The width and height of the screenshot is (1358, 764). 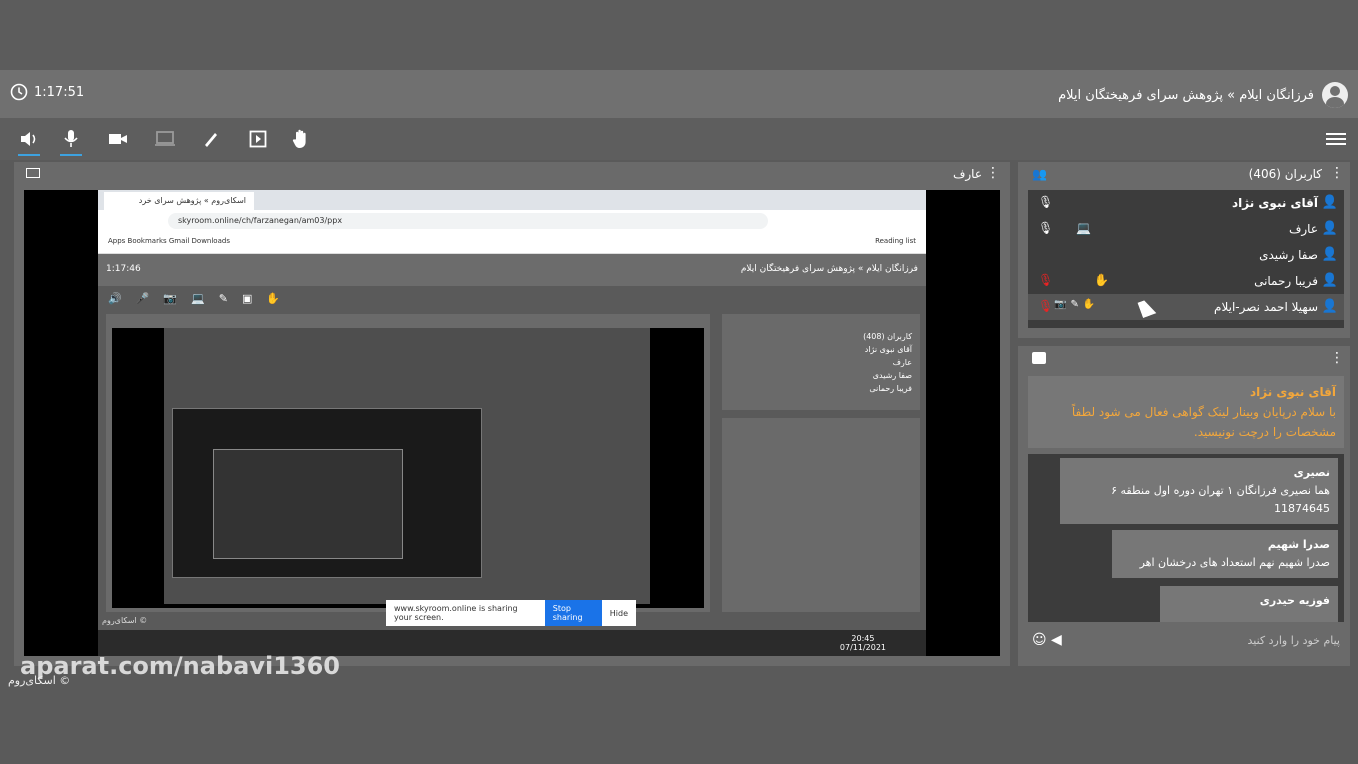 I want to click on user-name: سهیلا احمد نصر-ایلام, so click(x=1266, y=307).